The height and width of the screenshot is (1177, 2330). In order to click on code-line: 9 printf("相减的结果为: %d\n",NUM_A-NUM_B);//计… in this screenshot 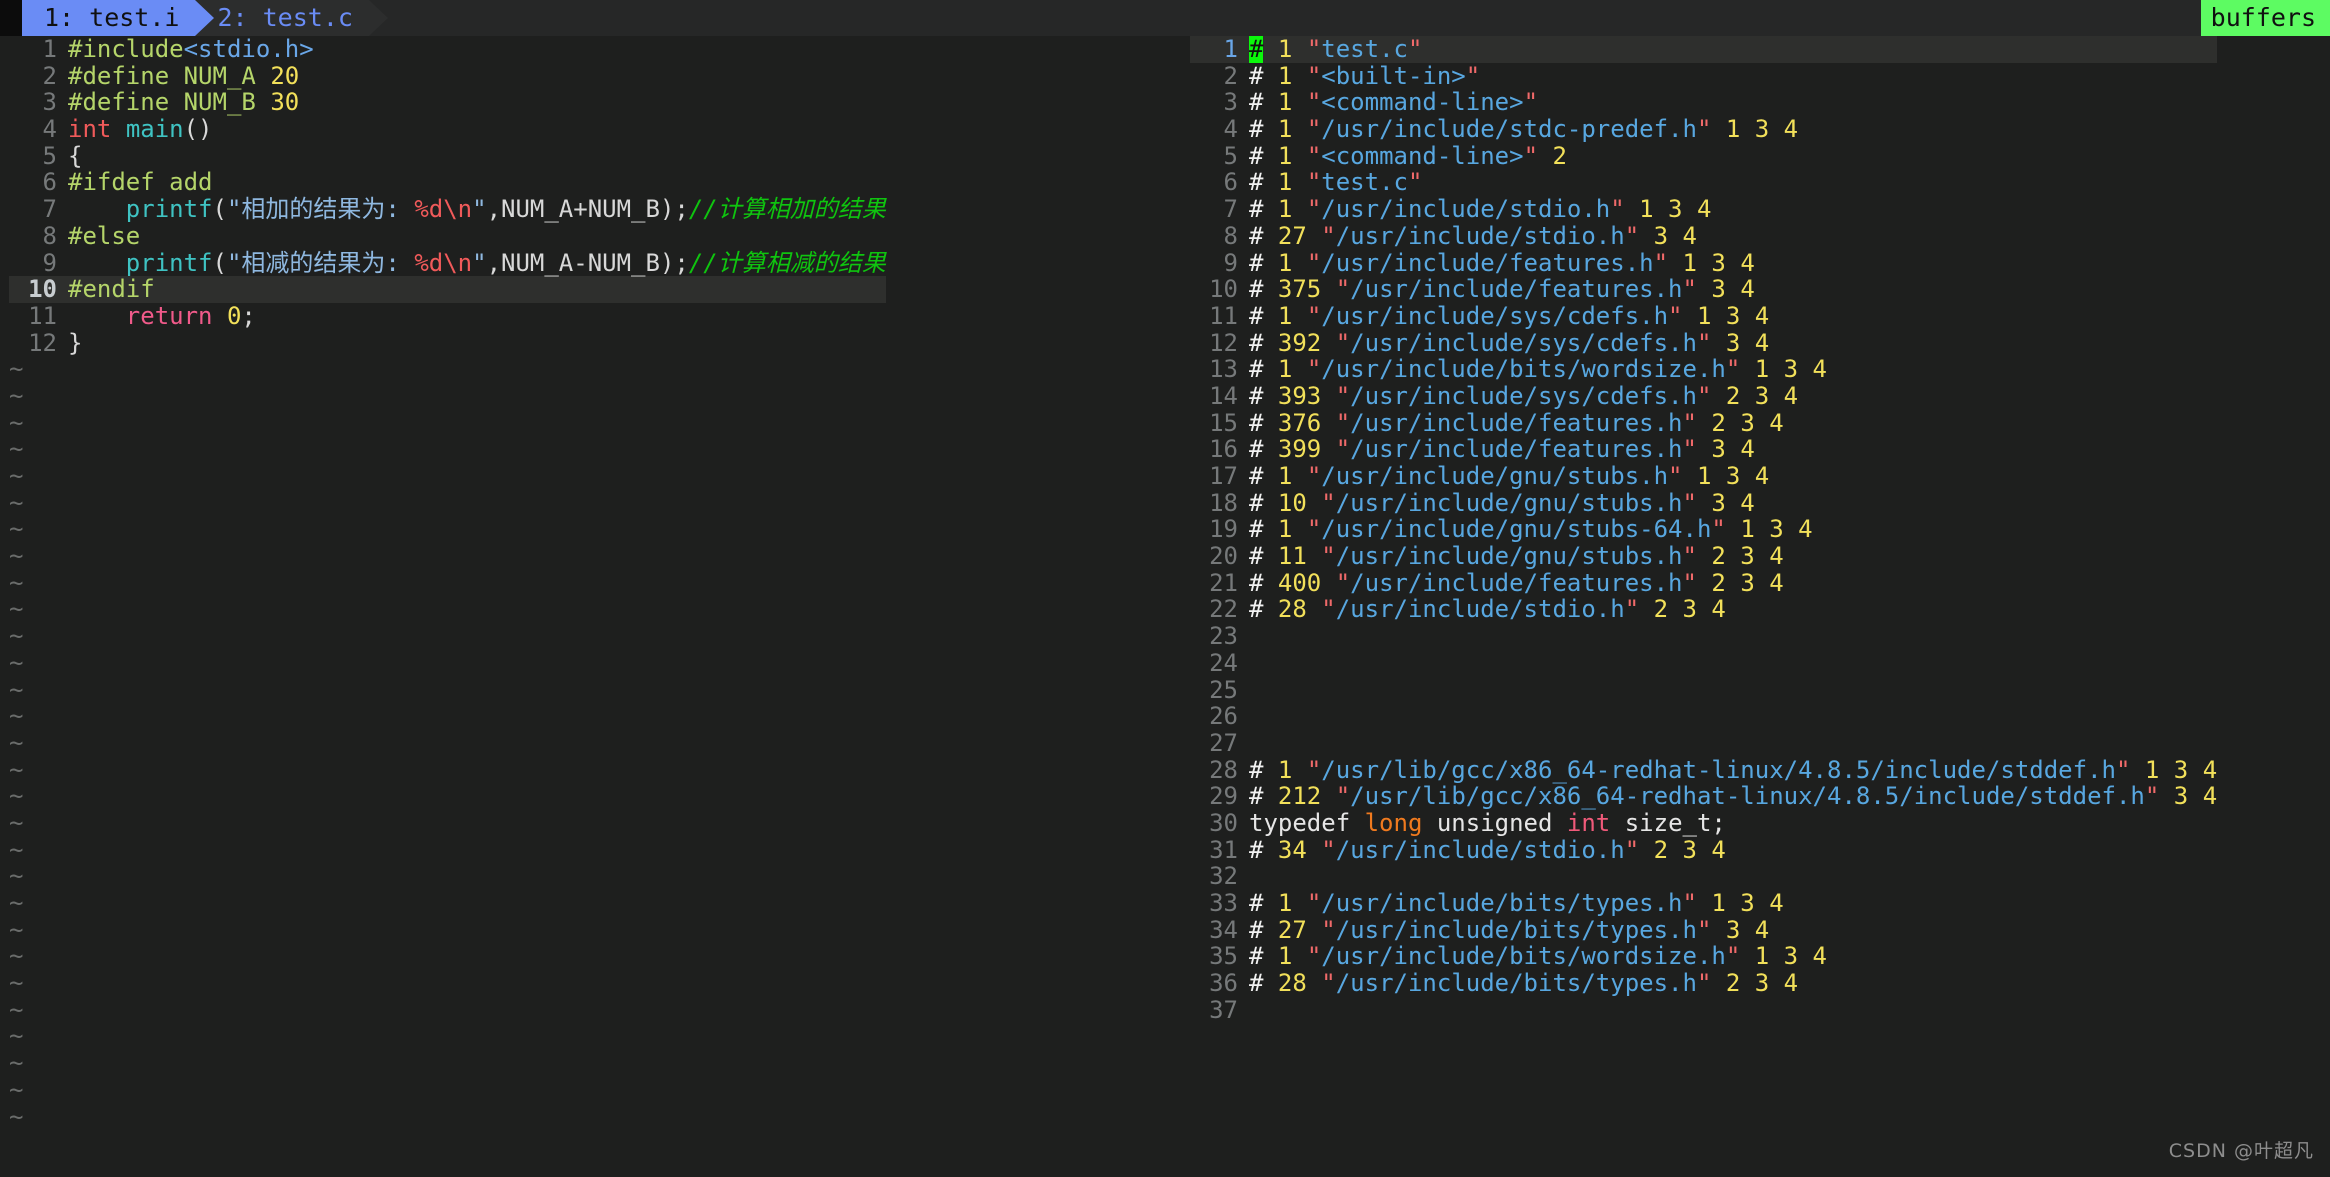, I will do `click(447, 263)`.